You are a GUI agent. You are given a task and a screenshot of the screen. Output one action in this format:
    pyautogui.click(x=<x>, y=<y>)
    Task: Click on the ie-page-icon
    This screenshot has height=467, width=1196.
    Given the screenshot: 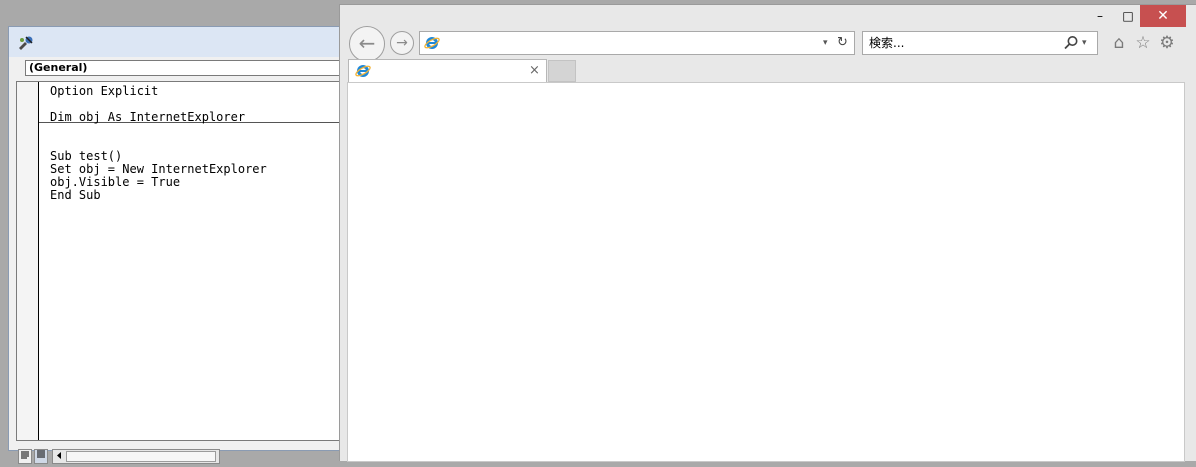 What is the action you would take?
    pyautogui.click(x=432, y=43)
    